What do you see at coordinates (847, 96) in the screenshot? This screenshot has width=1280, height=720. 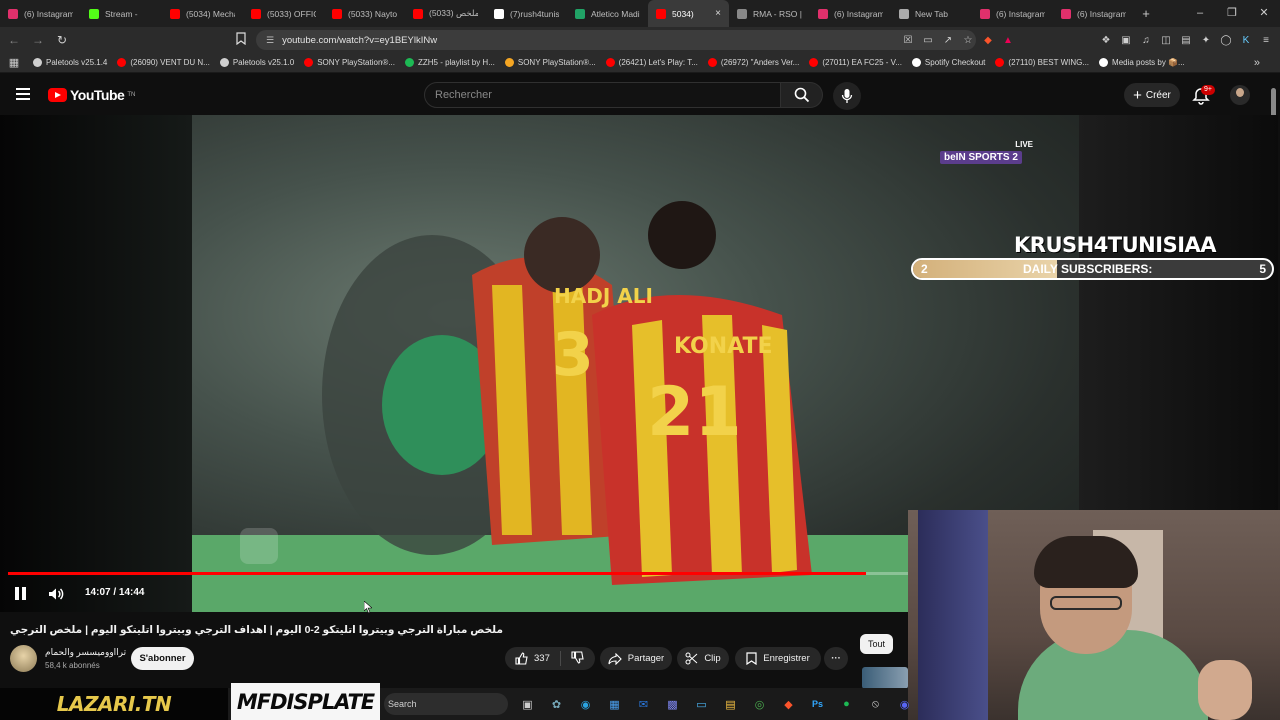 I see `voice-search-button` at bounding box center [847, 96].